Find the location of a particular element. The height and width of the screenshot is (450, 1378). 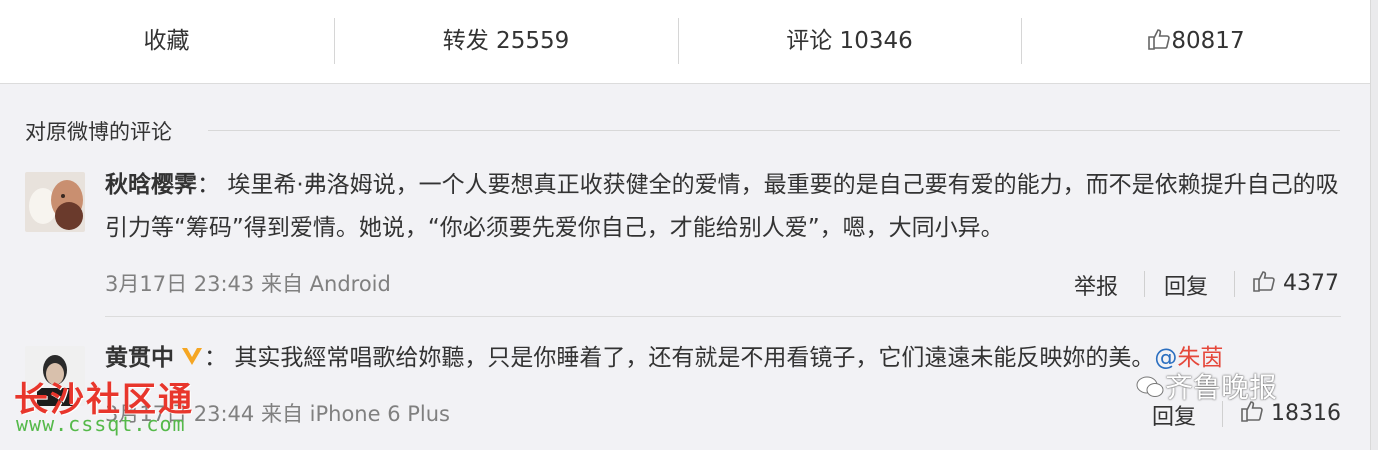

watermark-url: www.cssqt.com is located at coordinates (101, 424).